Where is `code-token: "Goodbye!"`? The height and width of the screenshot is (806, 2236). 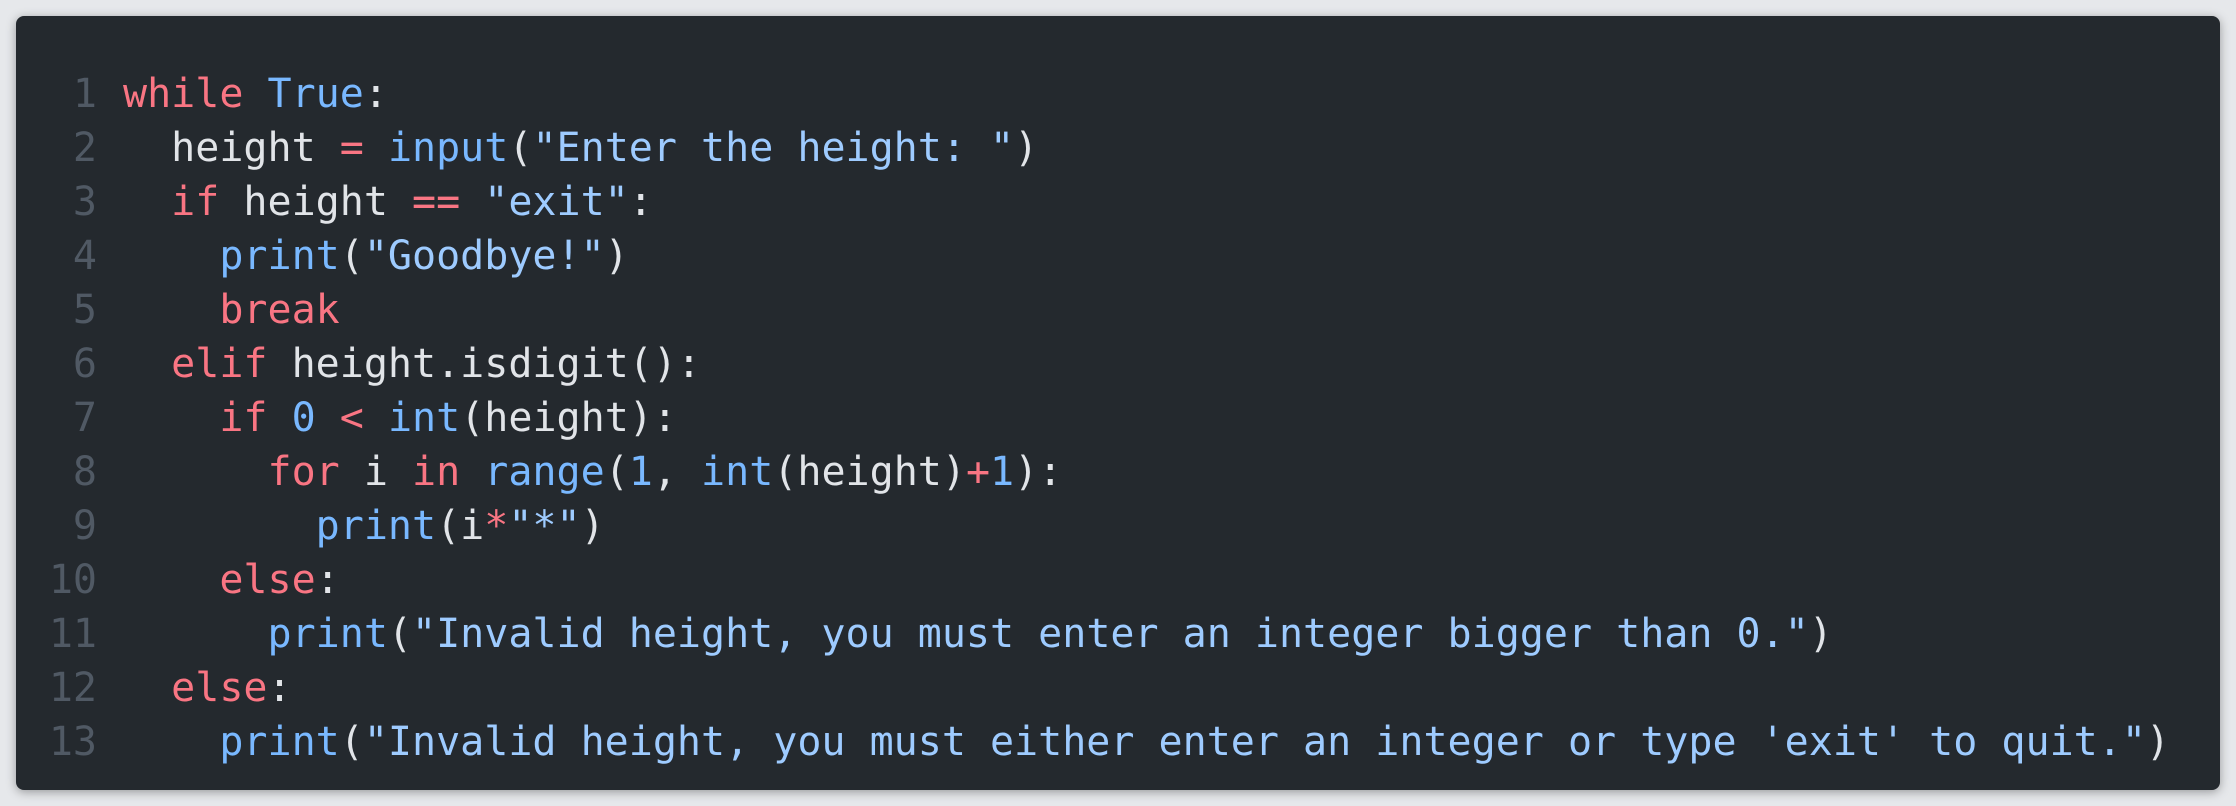 code-token: "Goodbye!" is located at coordinates (484, 256).